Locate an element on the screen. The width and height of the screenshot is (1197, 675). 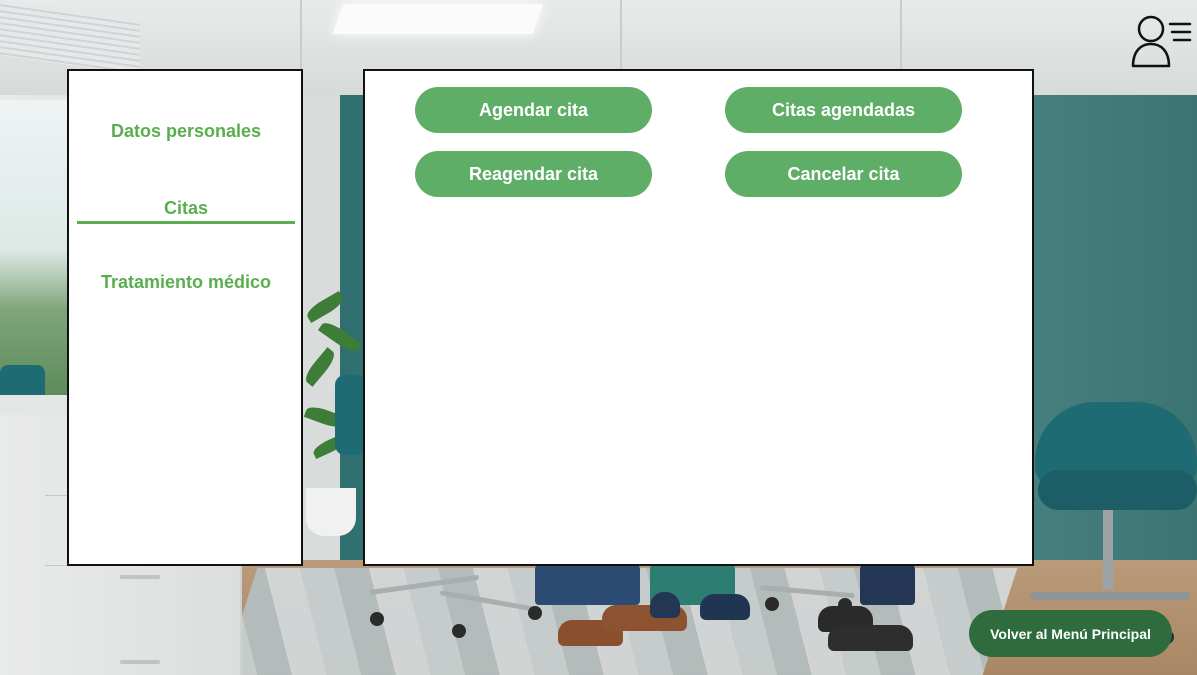
user-menu-icon is located at coordinates (1160, 42).